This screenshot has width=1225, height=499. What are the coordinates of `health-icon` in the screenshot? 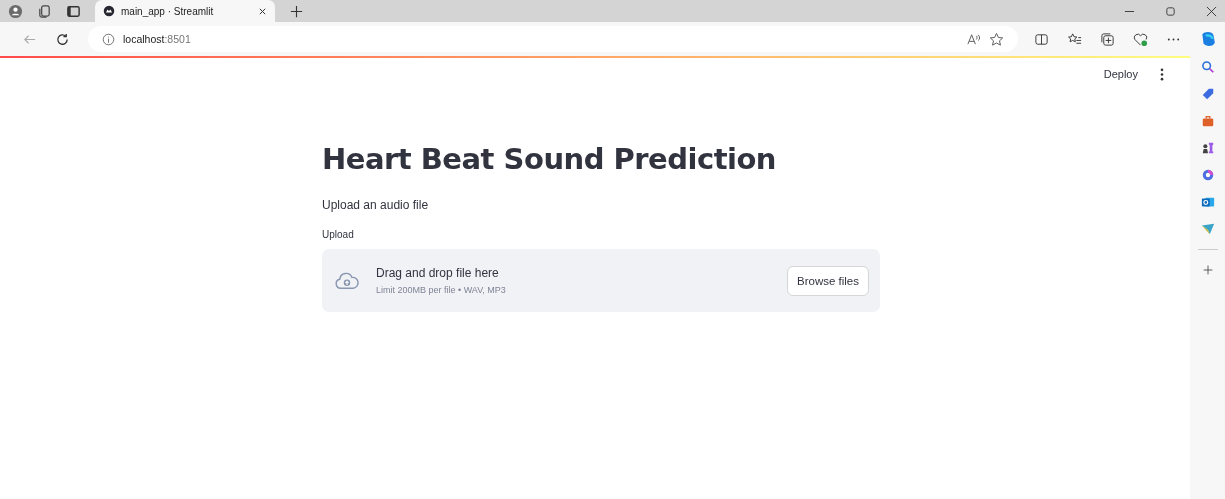 It's located at (1140, 39).